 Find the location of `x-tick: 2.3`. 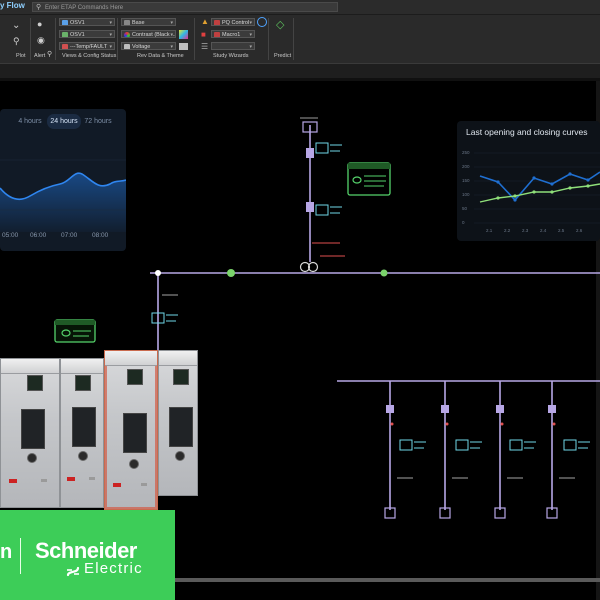

x-tick: 2.3 is located at coordinates (525, 230).